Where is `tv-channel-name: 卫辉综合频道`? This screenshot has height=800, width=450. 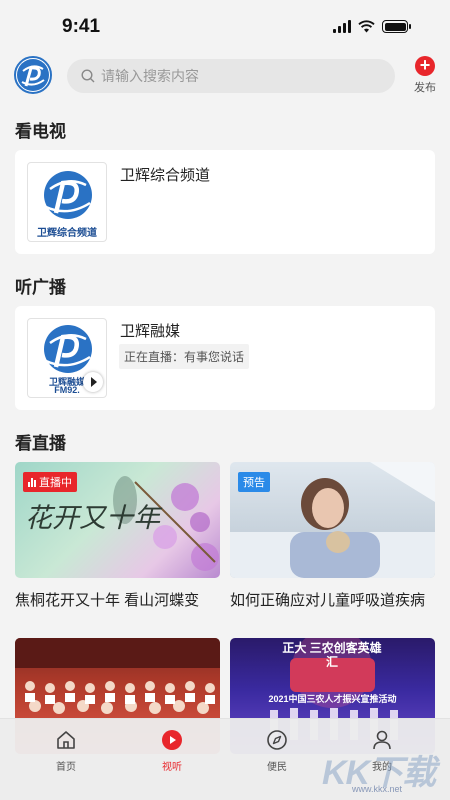 tv-channel-name: 卫辉综合频道 is located at coordinates (165, 175).